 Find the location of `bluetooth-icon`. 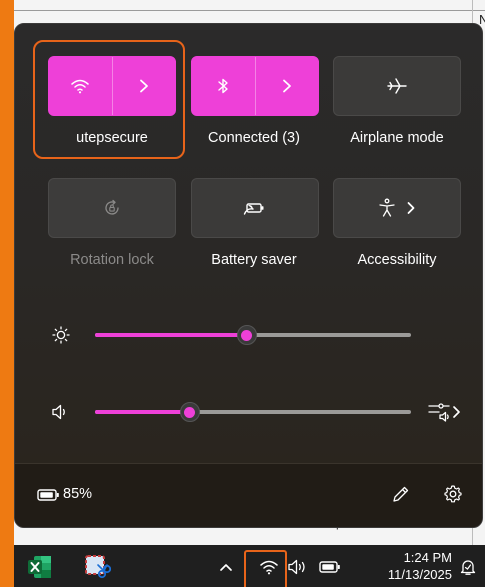

bluetooth-icon is located at coordinates (223, 86).